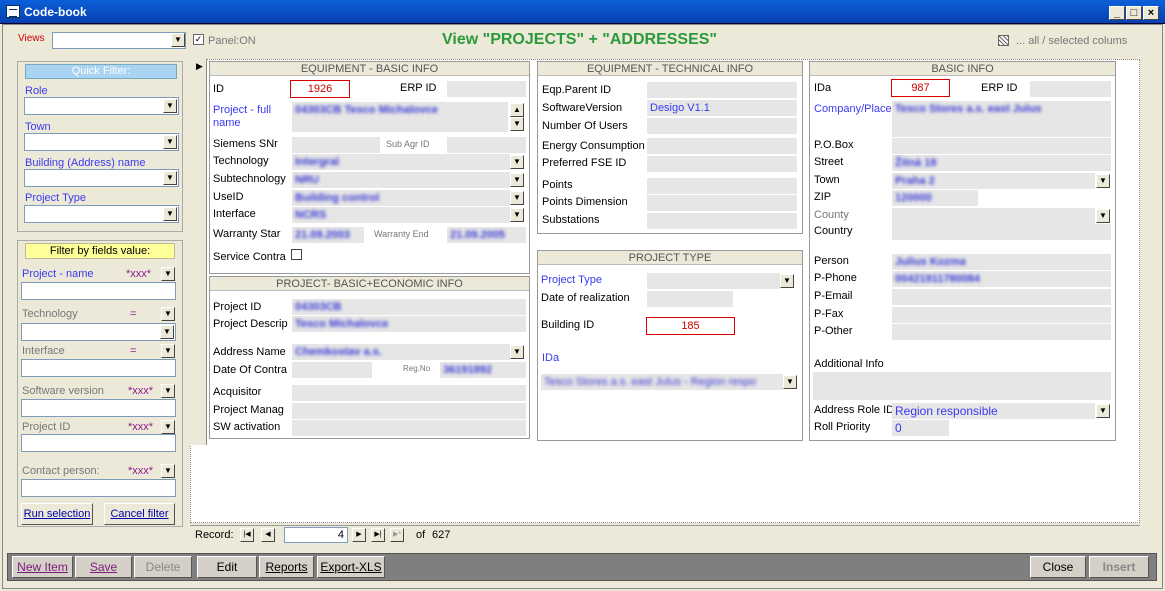  What do you see at coordinates (98, 443) in the screenshot?
I see `filter-project-id-input` at bounding box center [98, 443].